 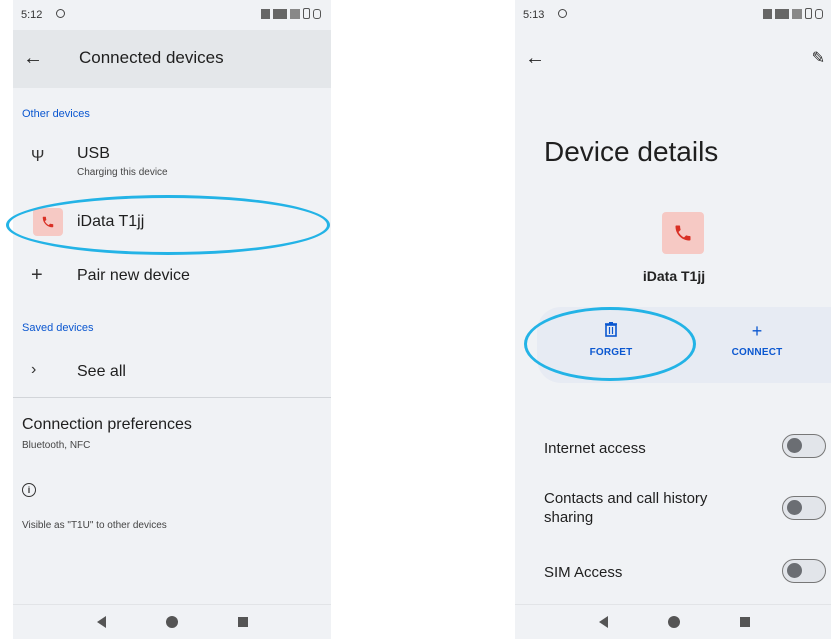 I want to click on info-icon: i, so click(x=29, y=490).